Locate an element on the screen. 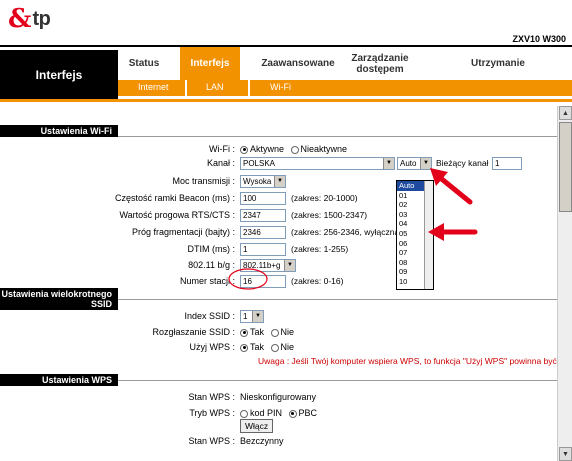 Image resolution: width=572 pixels, height=461 pixels. page-scrollbar: ▲ ▼ is located at coordinates (564, 283).